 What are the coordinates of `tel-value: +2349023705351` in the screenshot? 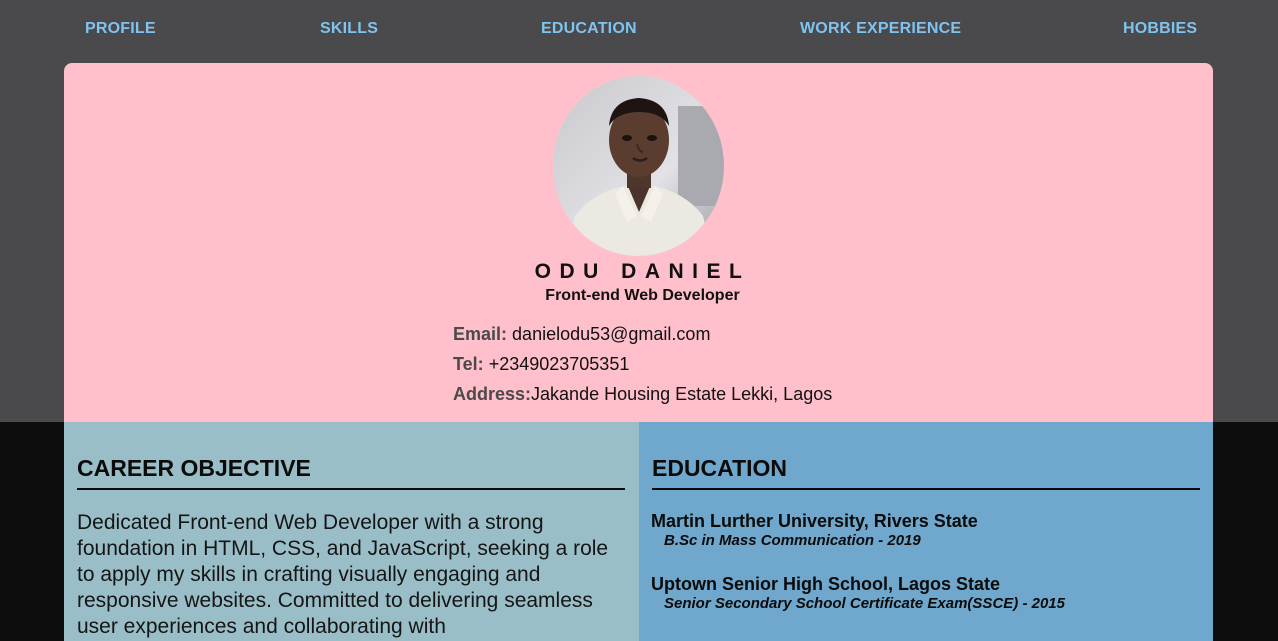 It's located at (559, 364).